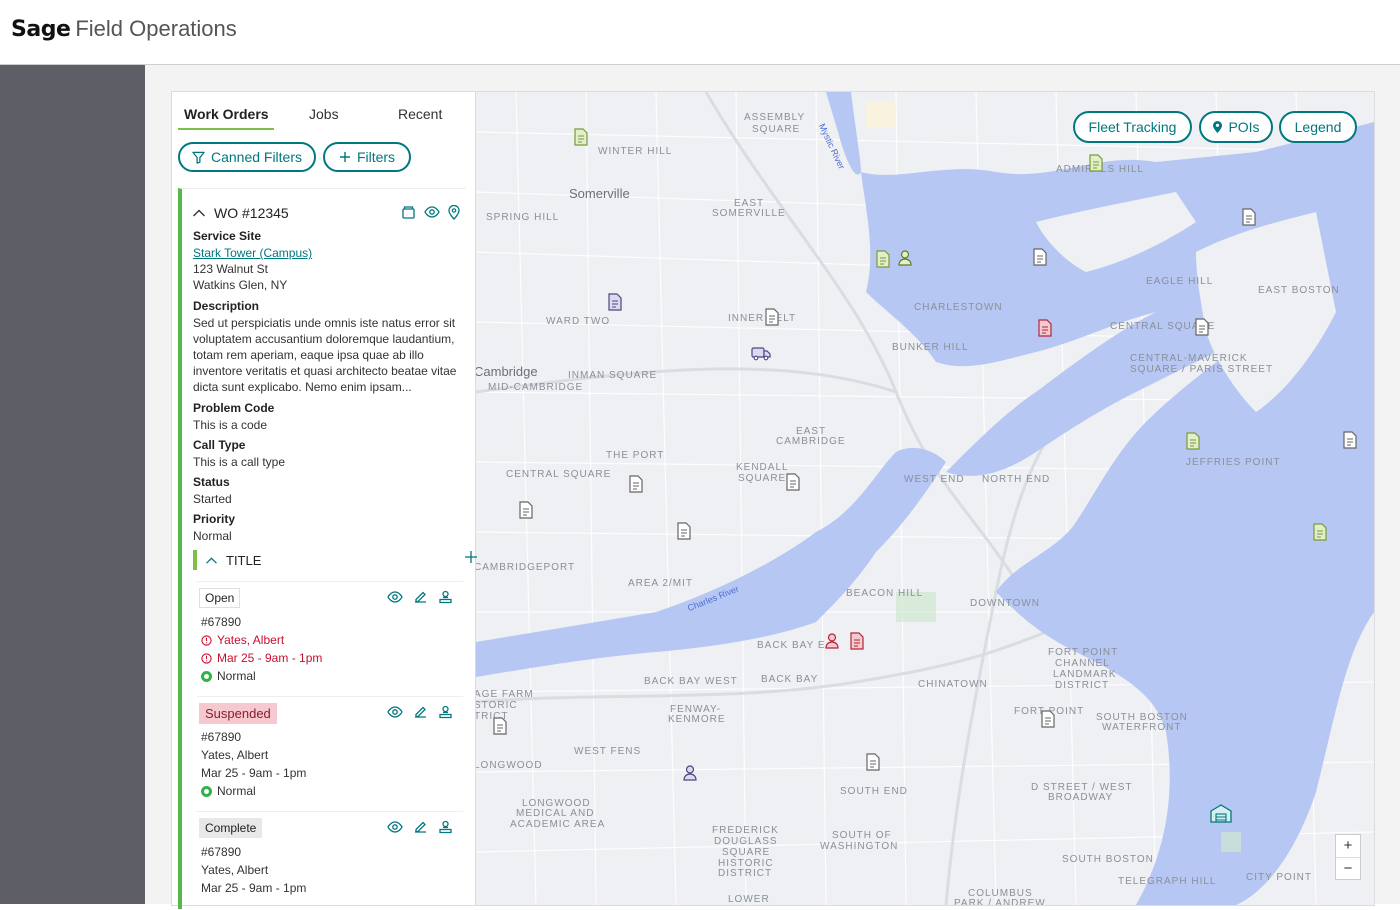 This screenshot has width=1400, height=910. I want to click on job-priority-label: Normal, so click(236, 676).